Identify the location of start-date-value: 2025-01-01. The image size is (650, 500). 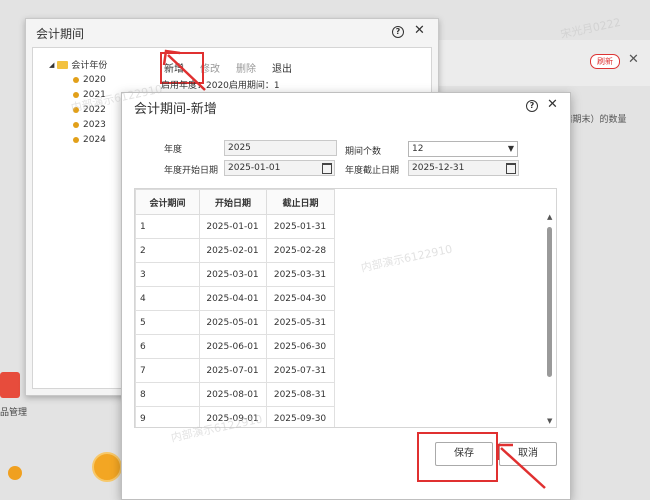
(254, 168).